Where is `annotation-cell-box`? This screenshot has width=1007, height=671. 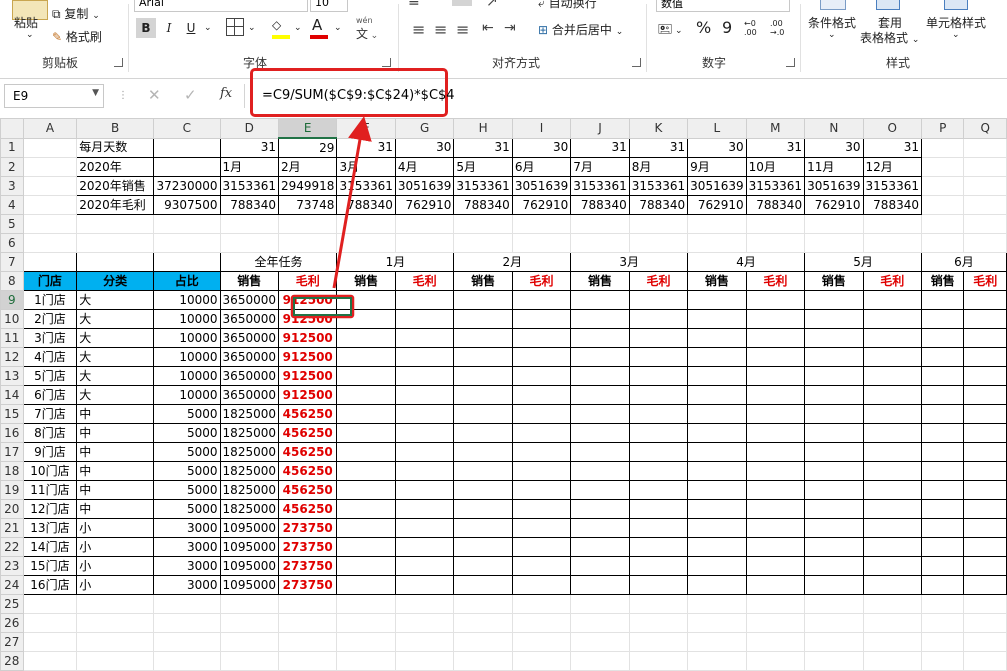 annotation-cell-box is located at coordinates (322, 306).